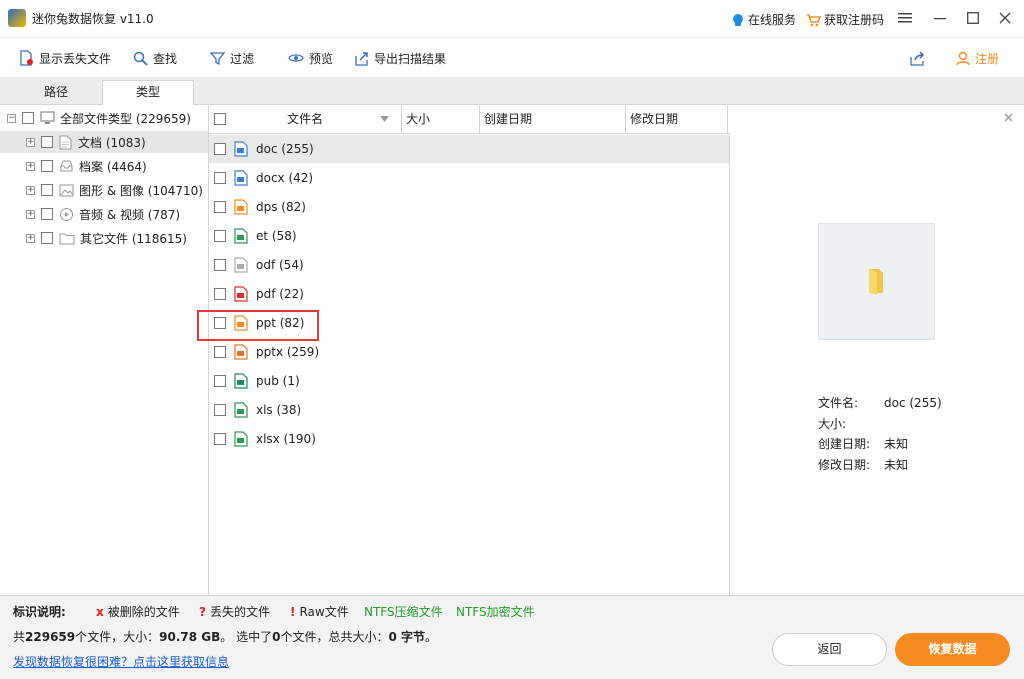 Image resolution: width=1024 pixels, height=679 pixels. I want to click on file-type-row: doc (255), so click(469, 149).